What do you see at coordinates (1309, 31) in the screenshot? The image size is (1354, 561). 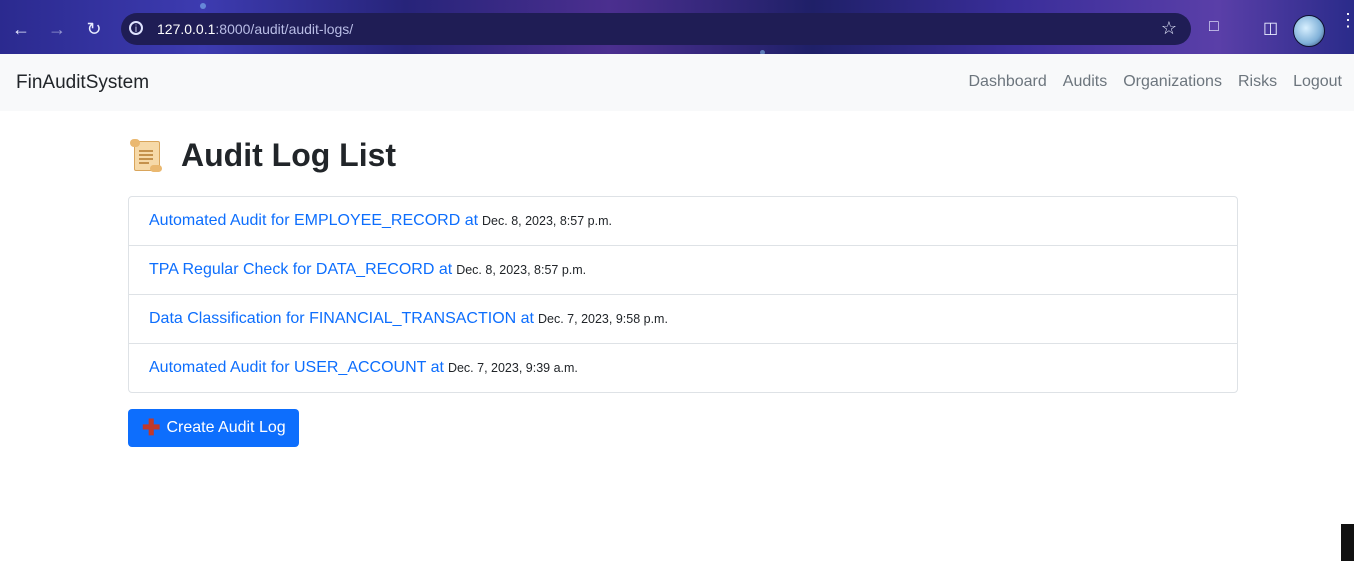 I see `profile-avatar` at bounding box center [1309, 31].